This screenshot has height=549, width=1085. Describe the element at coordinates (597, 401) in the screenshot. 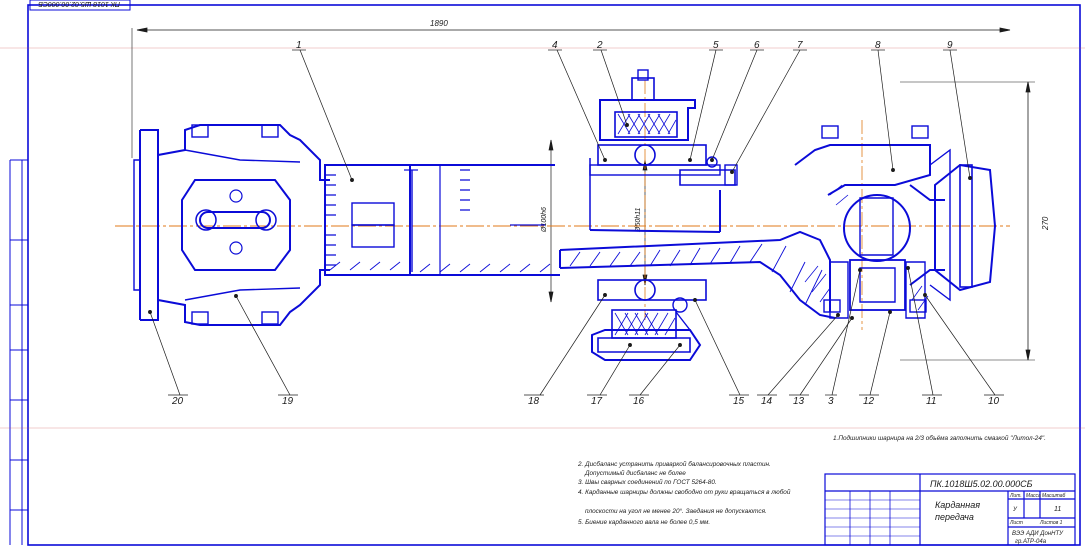

I see `callout-17: 17` at that location.